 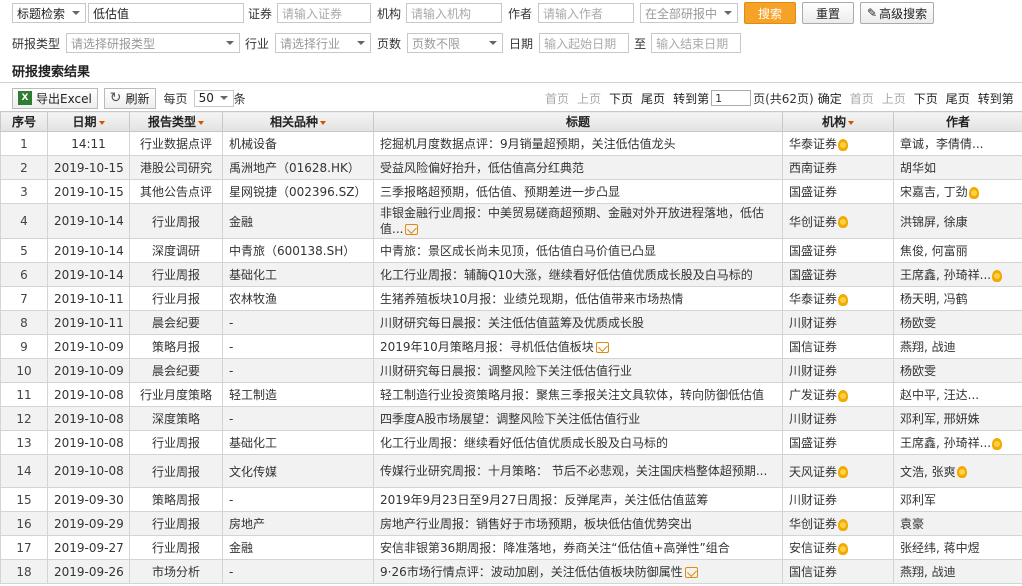 What do you see at coordinates (838, 346) in the screenshot?
I see `cell-org: 国信证券` at bounding box center [838, 346].